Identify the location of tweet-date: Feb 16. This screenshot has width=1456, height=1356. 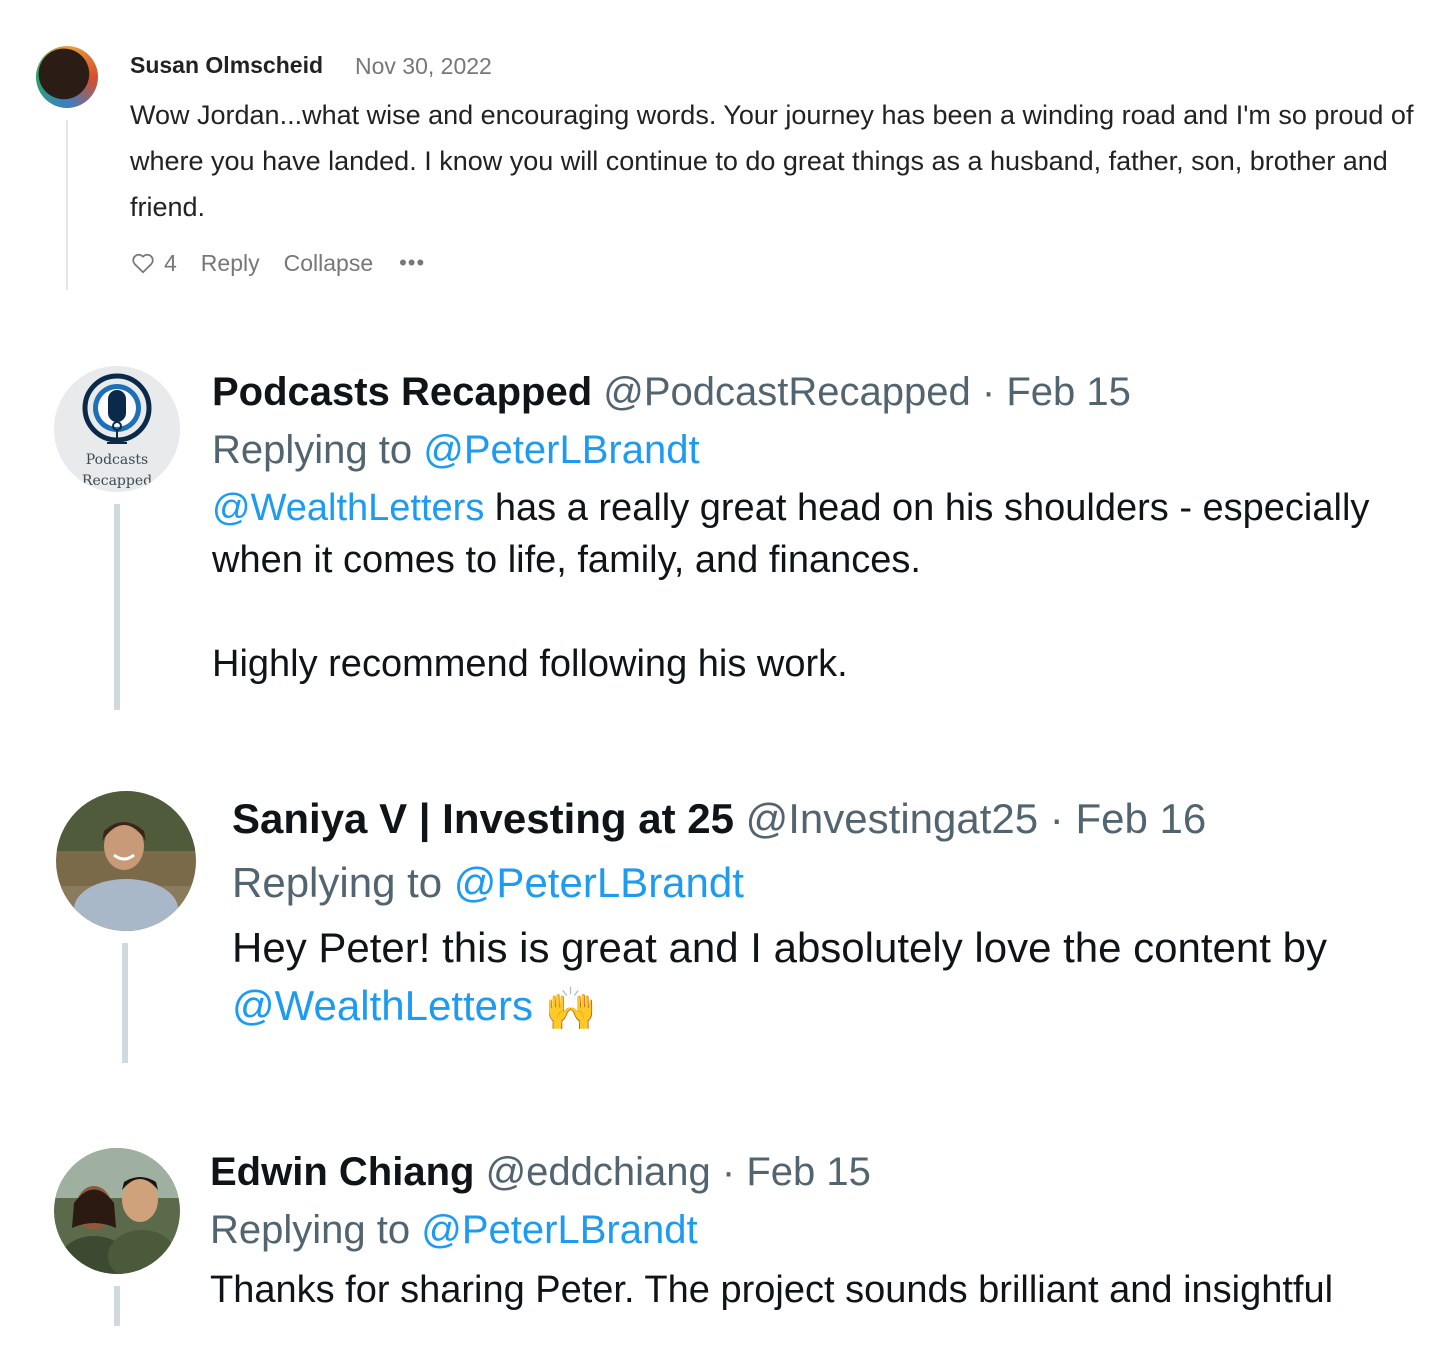
(1140, 818).